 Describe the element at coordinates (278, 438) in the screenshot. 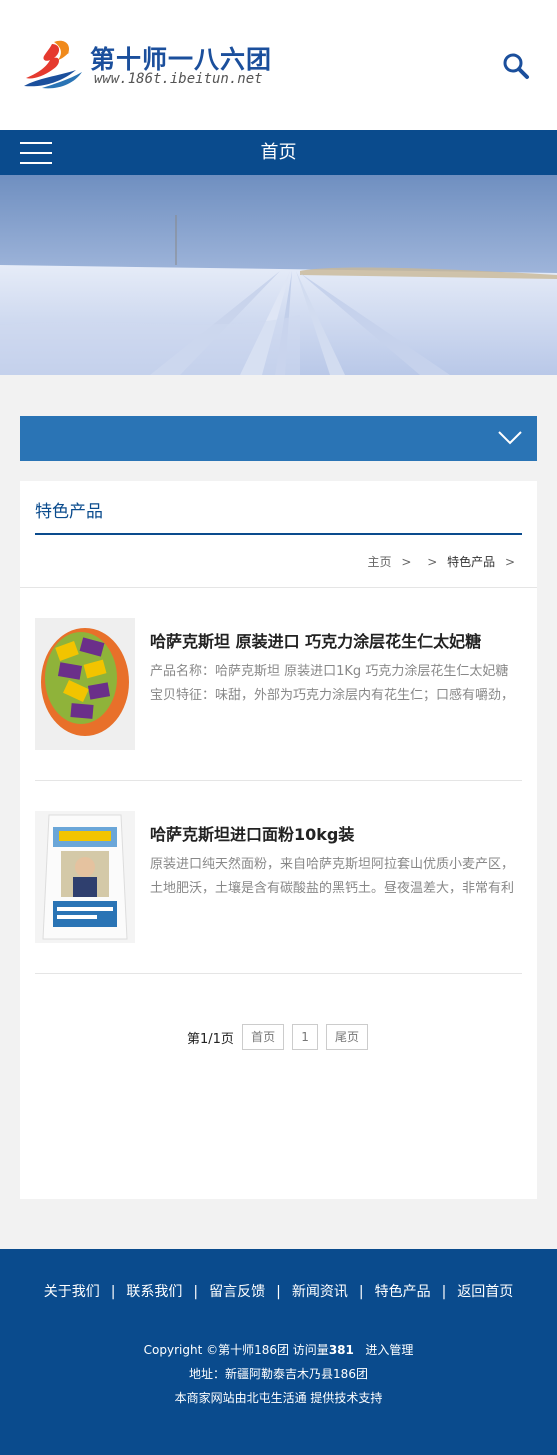

I see `category-dropdown-toggle` at that location.